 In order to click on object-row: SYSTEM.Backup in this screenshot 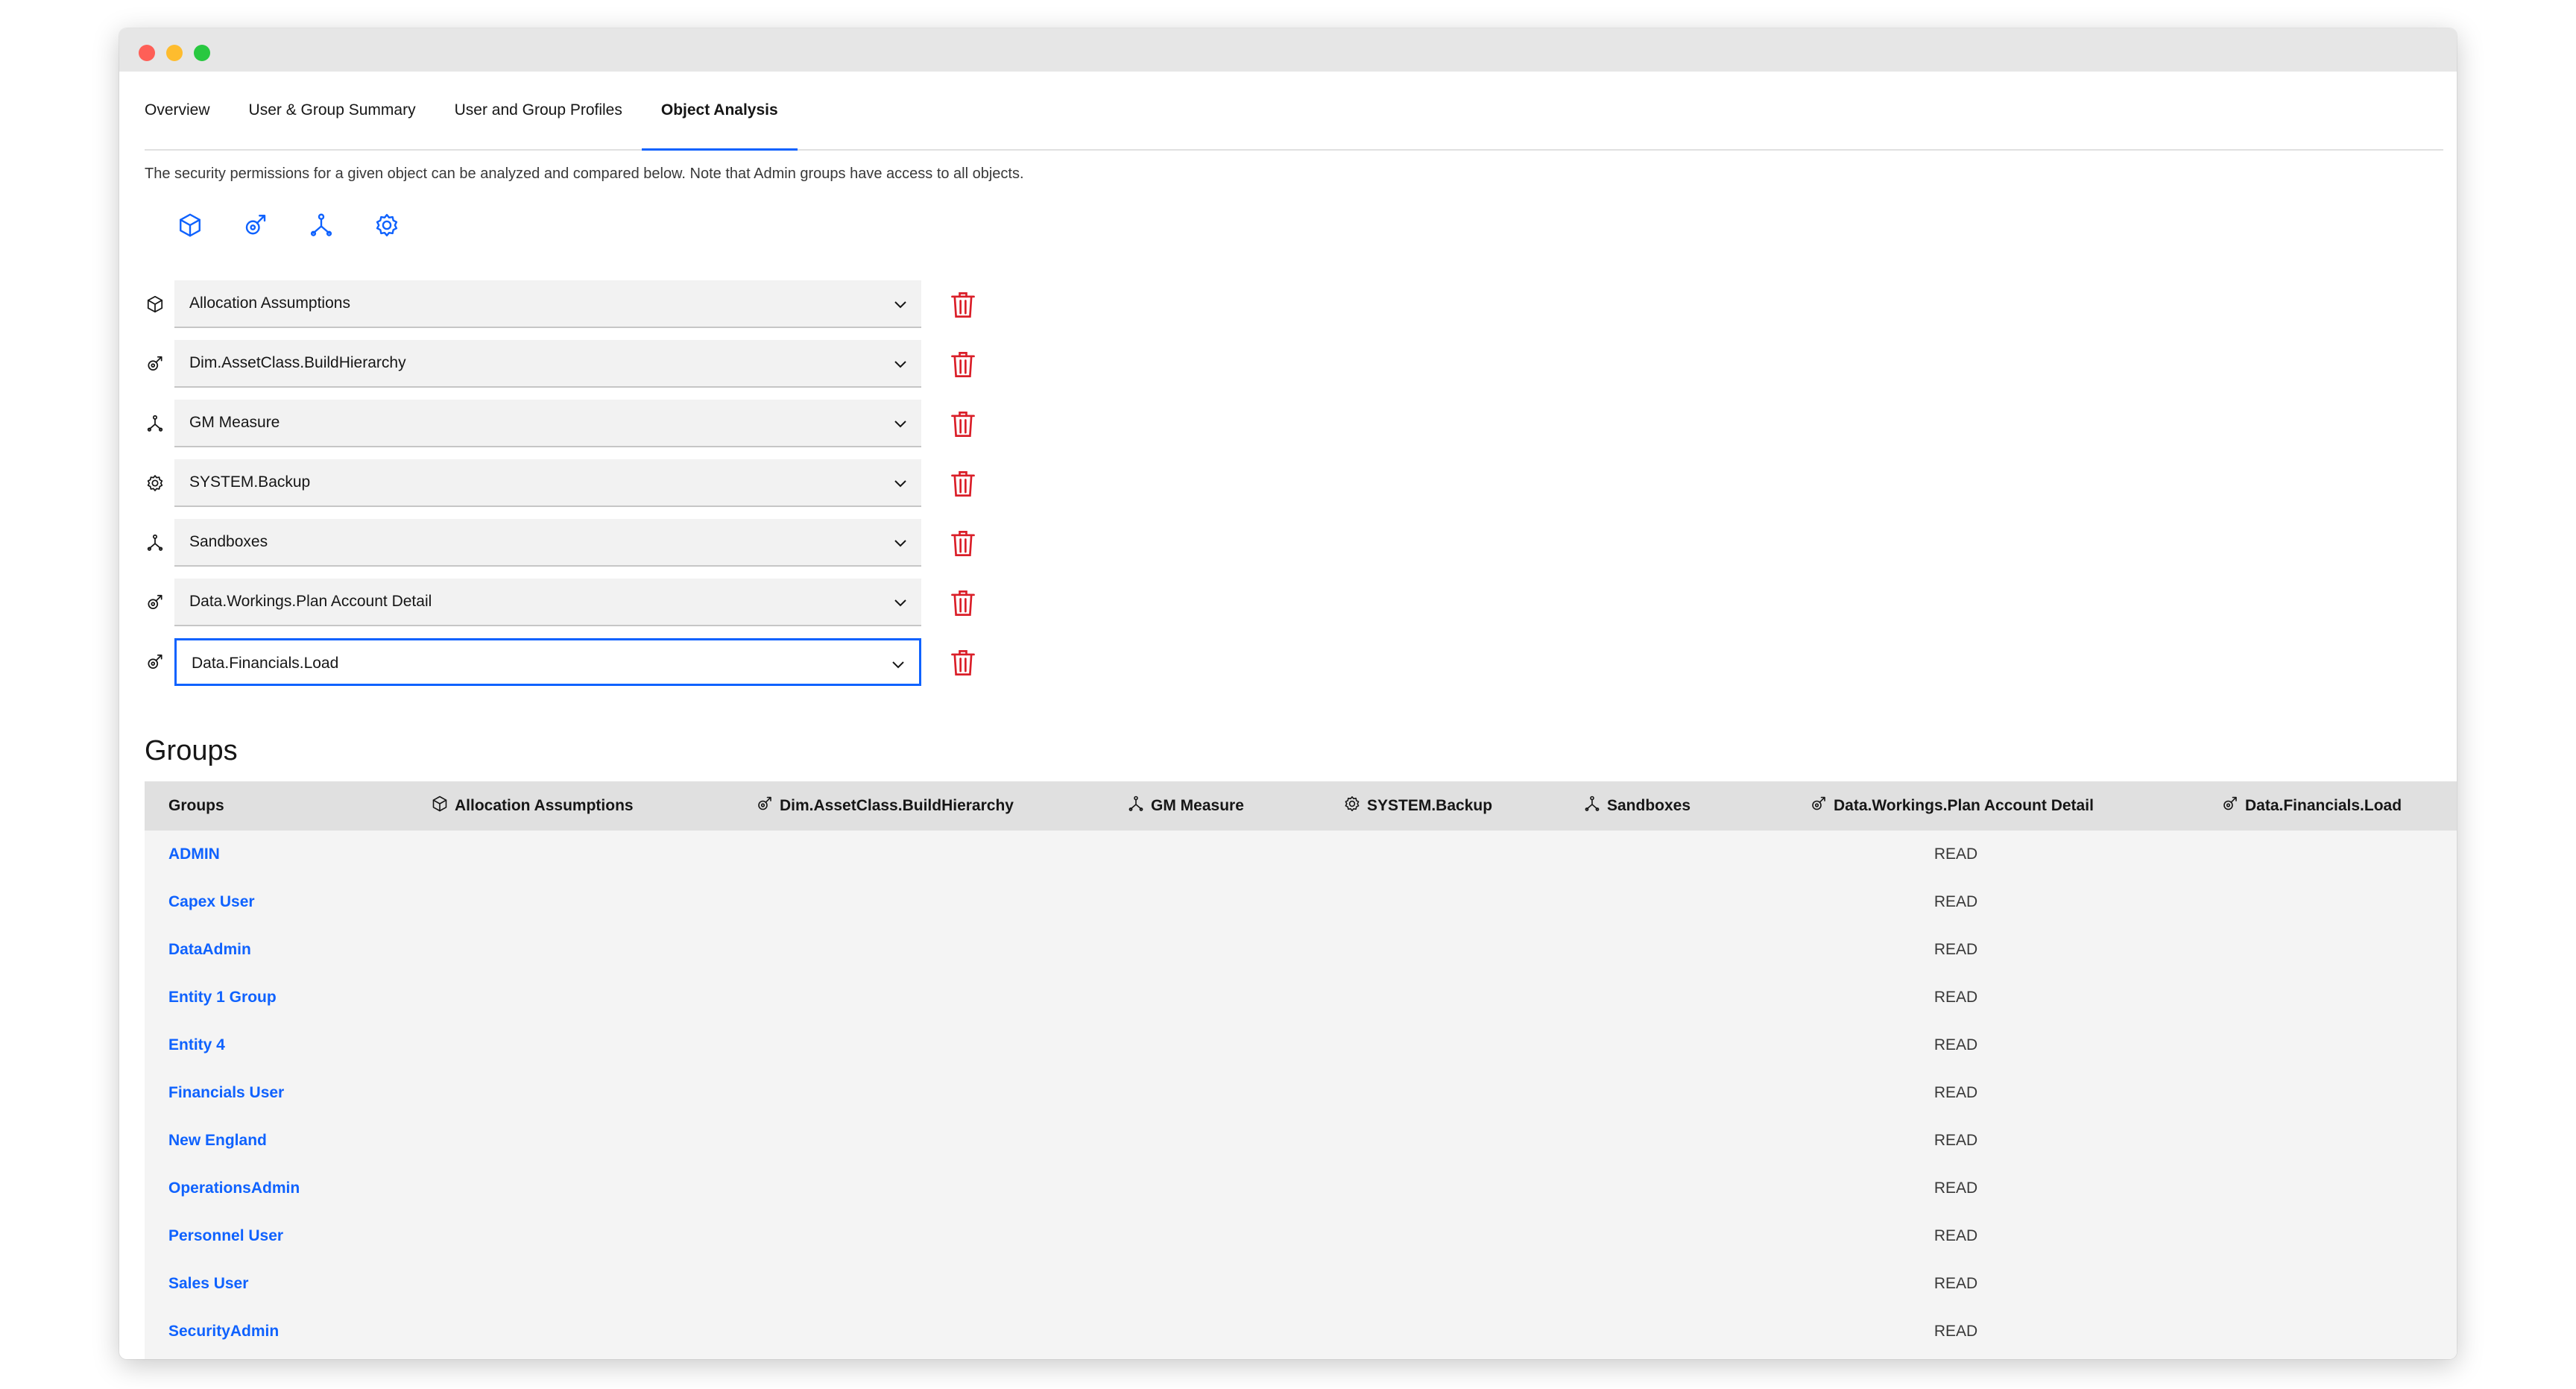, I will do `click(560, 483)`.